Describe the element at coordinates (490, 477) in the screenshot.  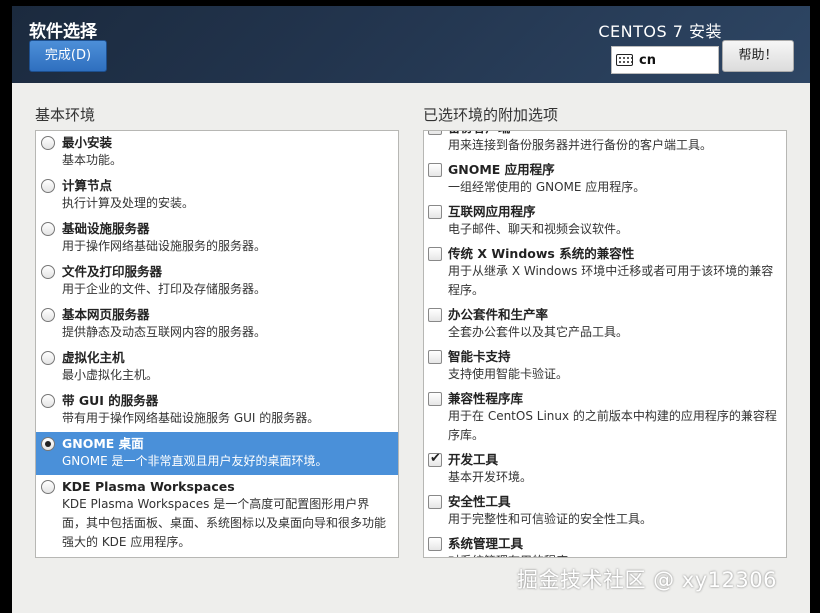
I see `option-description: 基本开发环境。` at that location.